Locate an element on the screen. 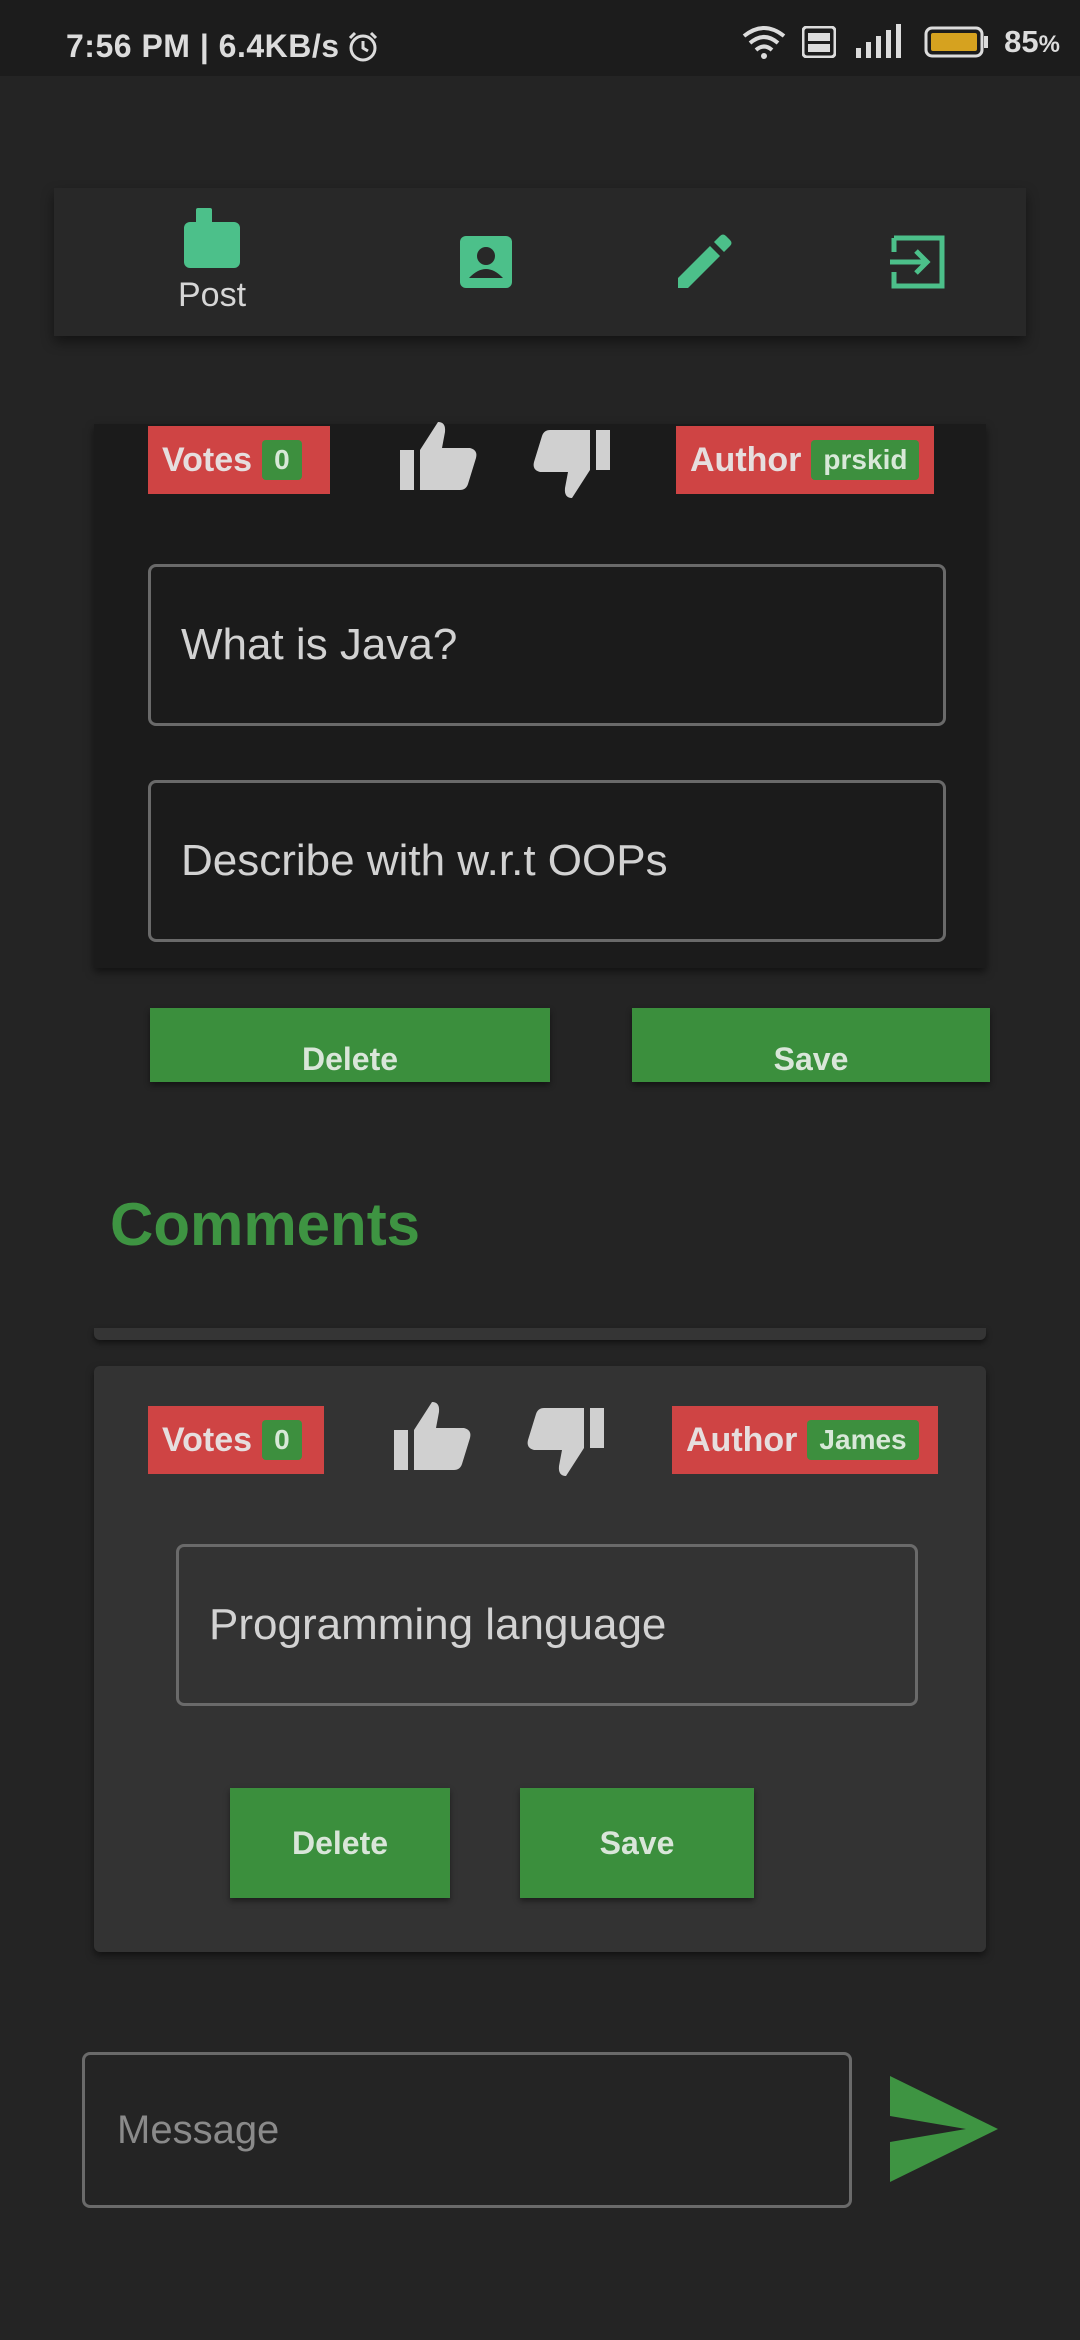 The height and width of the screenshot is (2340, 1080). send-icon is located at coordinates (944, 2129).